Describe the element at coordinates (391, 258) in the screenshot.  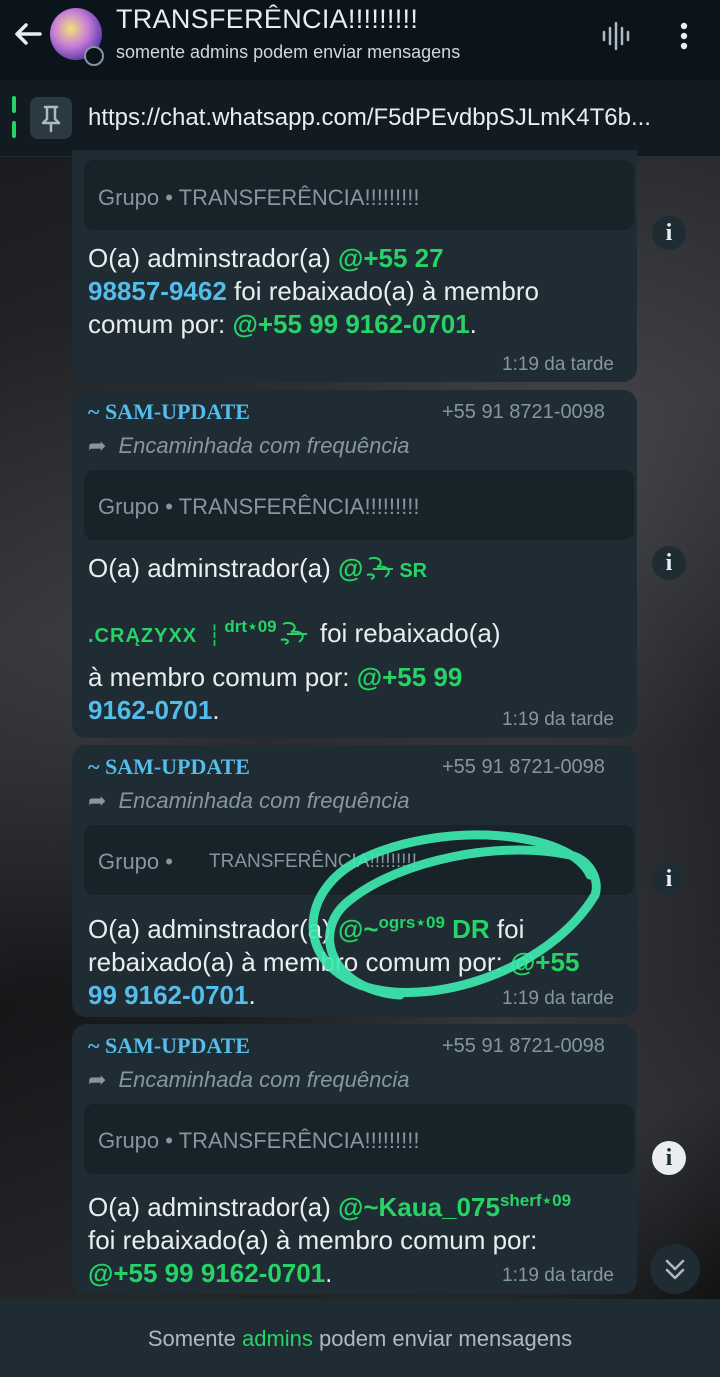
I see `mention-link: @+55 27` at that location.